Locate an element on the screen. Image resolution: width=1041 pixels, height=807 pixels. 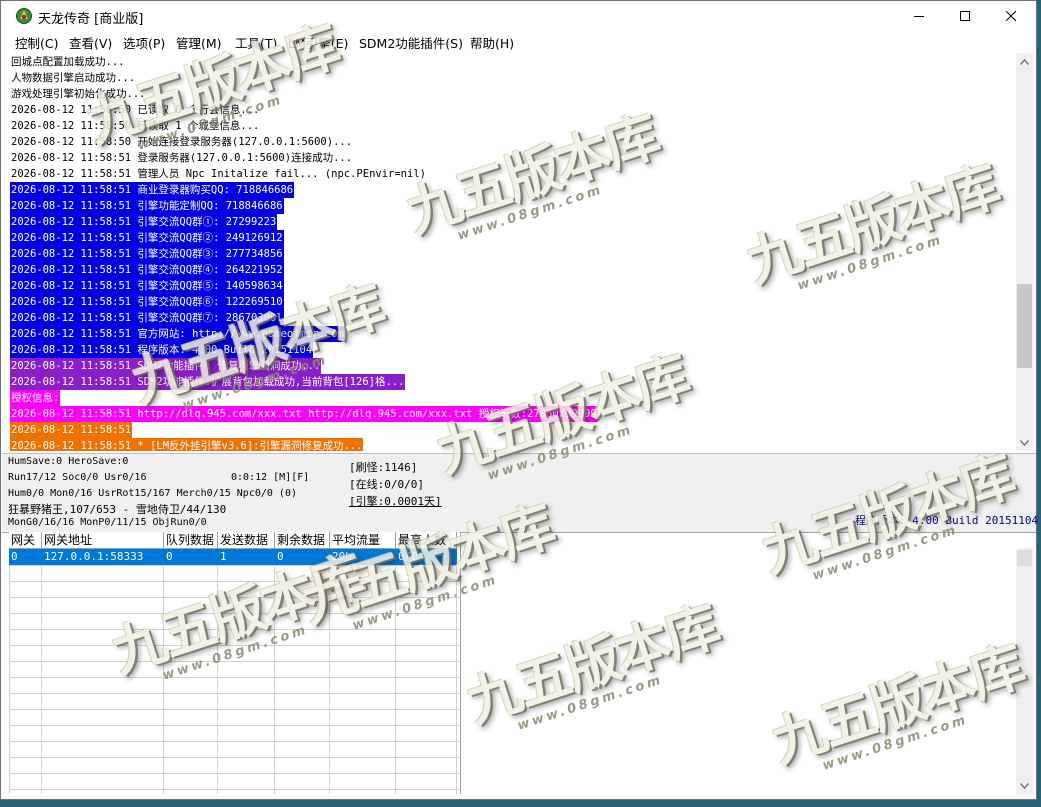
minimize-icon is located at coordinates (919, 16).